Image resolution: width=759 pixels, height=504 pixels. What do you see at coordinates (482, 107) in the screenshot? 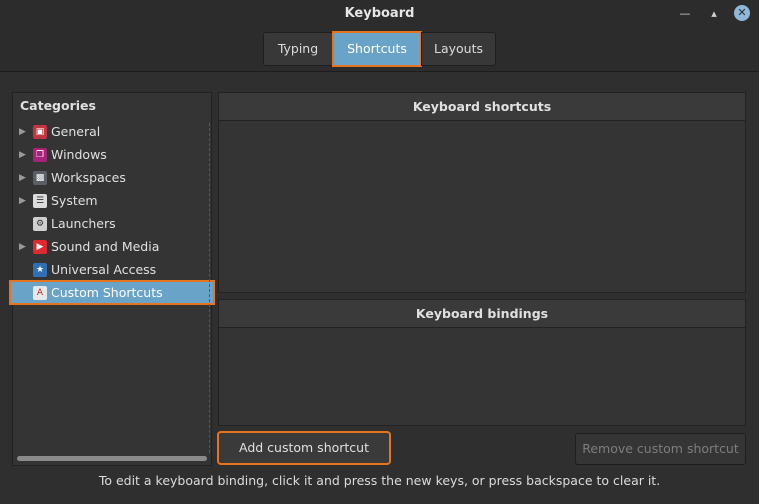
I see `keyboard-shortcuts-header: Keyboard shortcuts` at bounding box center [482, 107].